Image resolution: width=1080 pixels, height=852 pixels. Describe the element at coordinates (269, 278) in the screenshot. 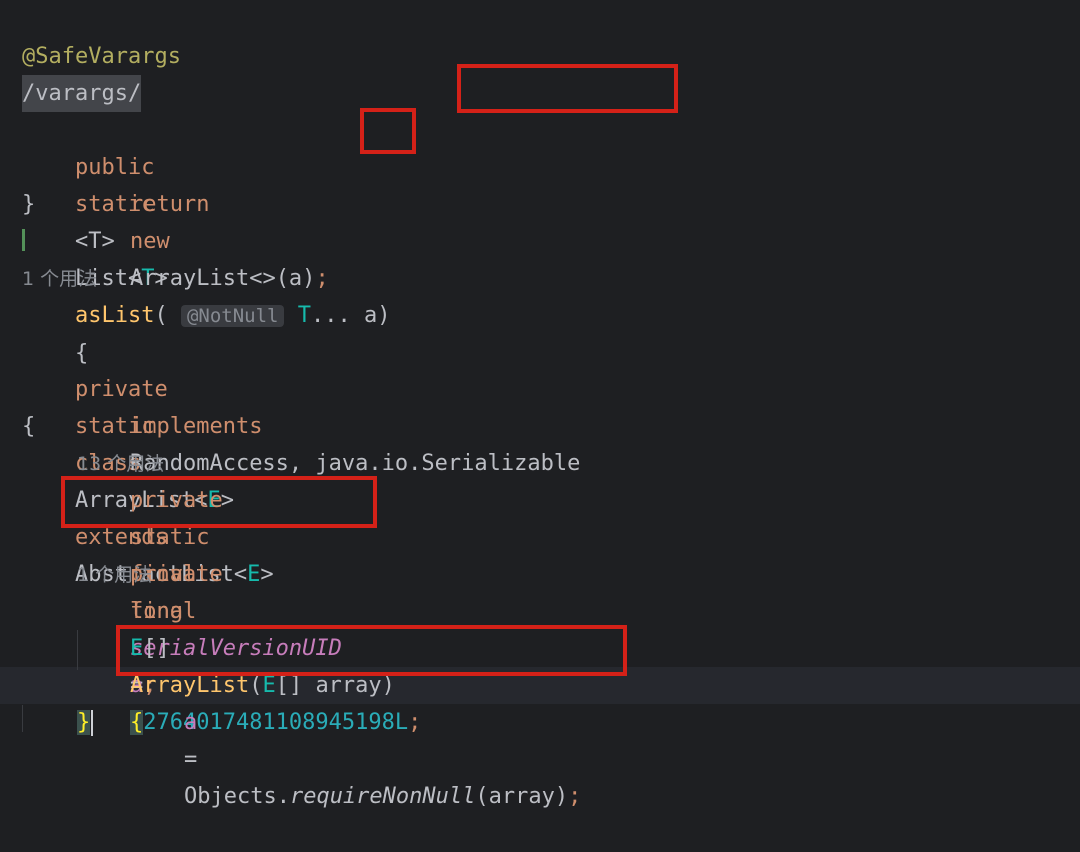

I see `generic-close: >` at that location.